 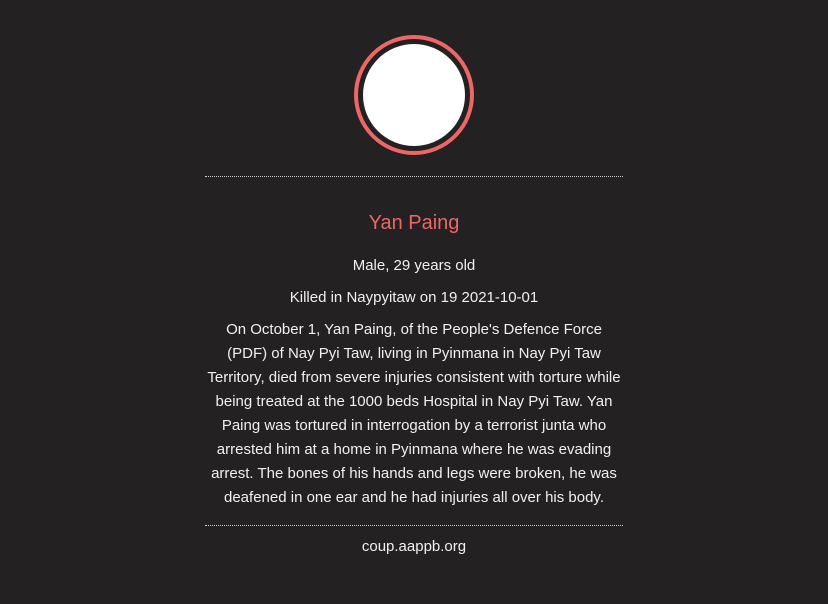 What do you see at coordinates (414, 265) in the screenshot?
I see `gender-age-text: Male, 29 years old` at bounding box center [414, 265].